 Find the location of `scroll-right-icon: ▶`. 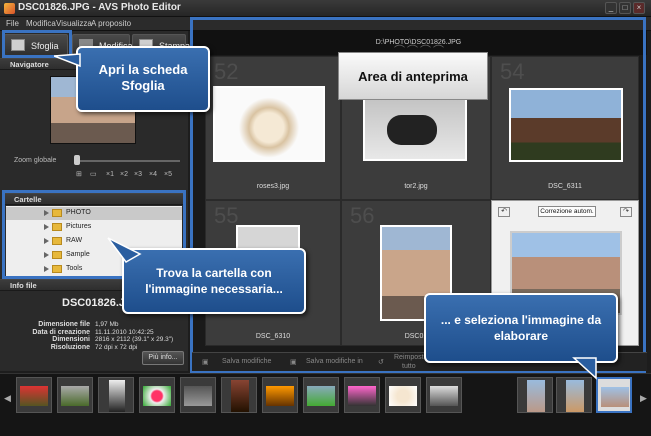

scroll-right-icon: ▶ is located at coordinates (643, 398).